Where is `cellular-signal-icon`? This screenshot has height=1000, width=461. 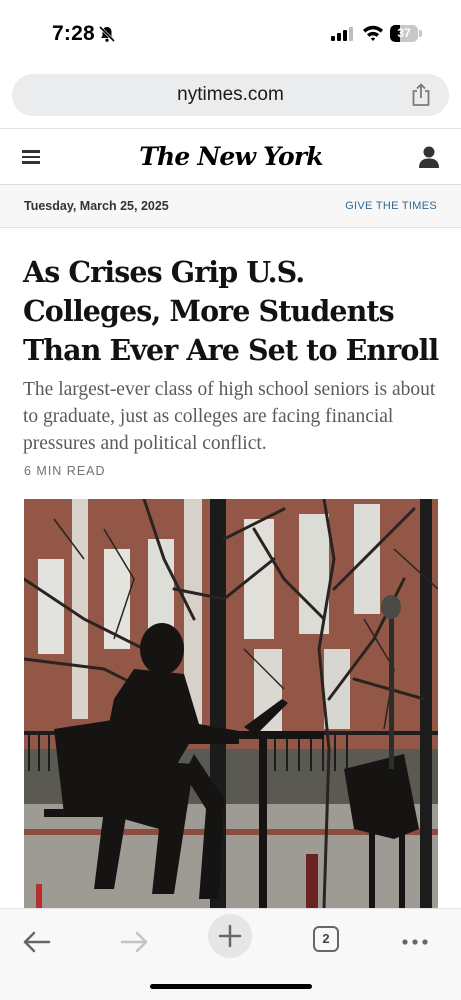
cellular-signal-icon is located at coordinates (342, 34).